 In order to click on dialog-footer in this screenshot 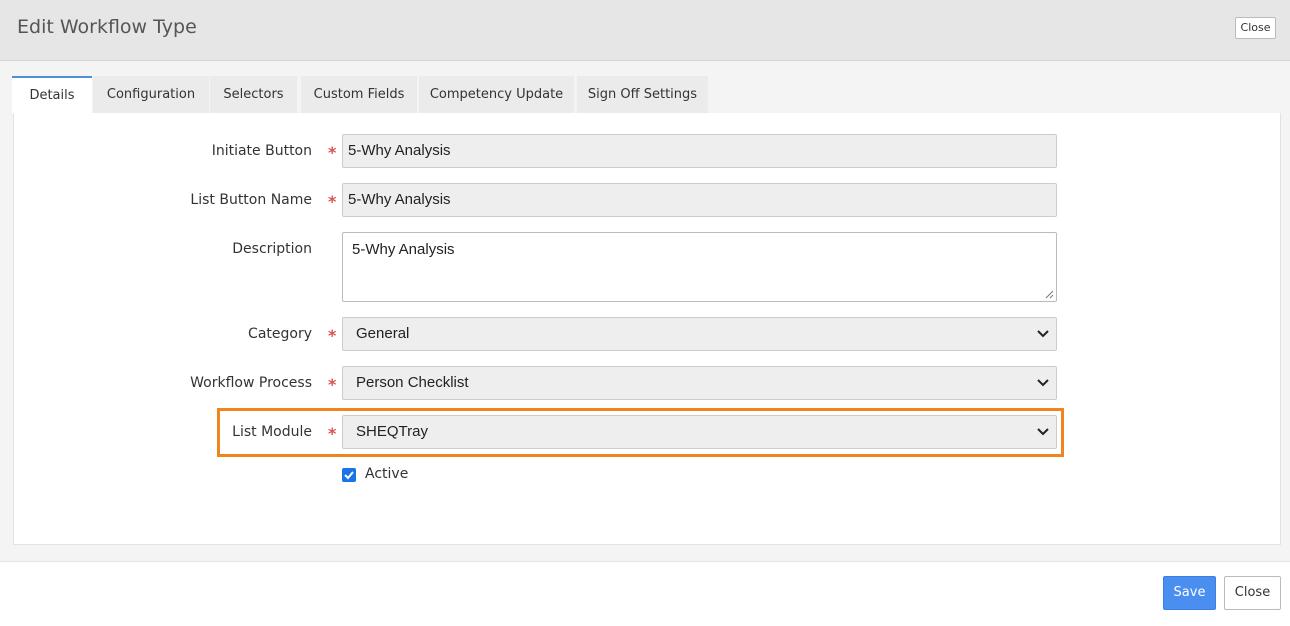, I will do `click(645, 593)`.